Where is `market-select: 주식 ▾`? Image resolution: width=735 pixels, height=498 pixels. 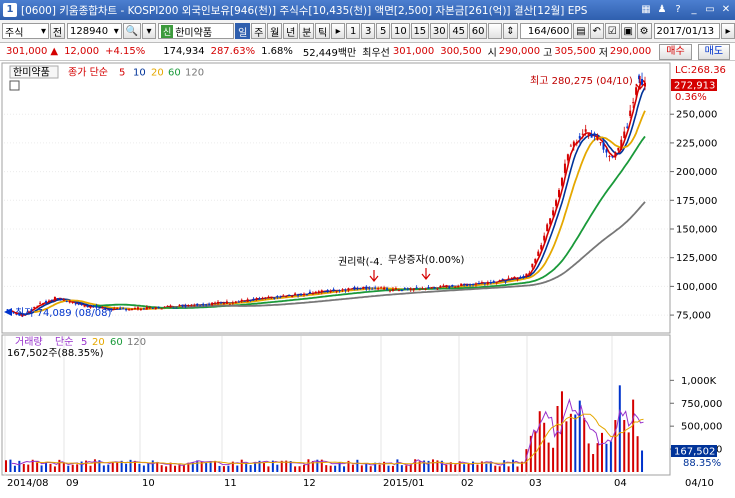 market-select: 주식 ▾ is located at coordinates (25, 31).